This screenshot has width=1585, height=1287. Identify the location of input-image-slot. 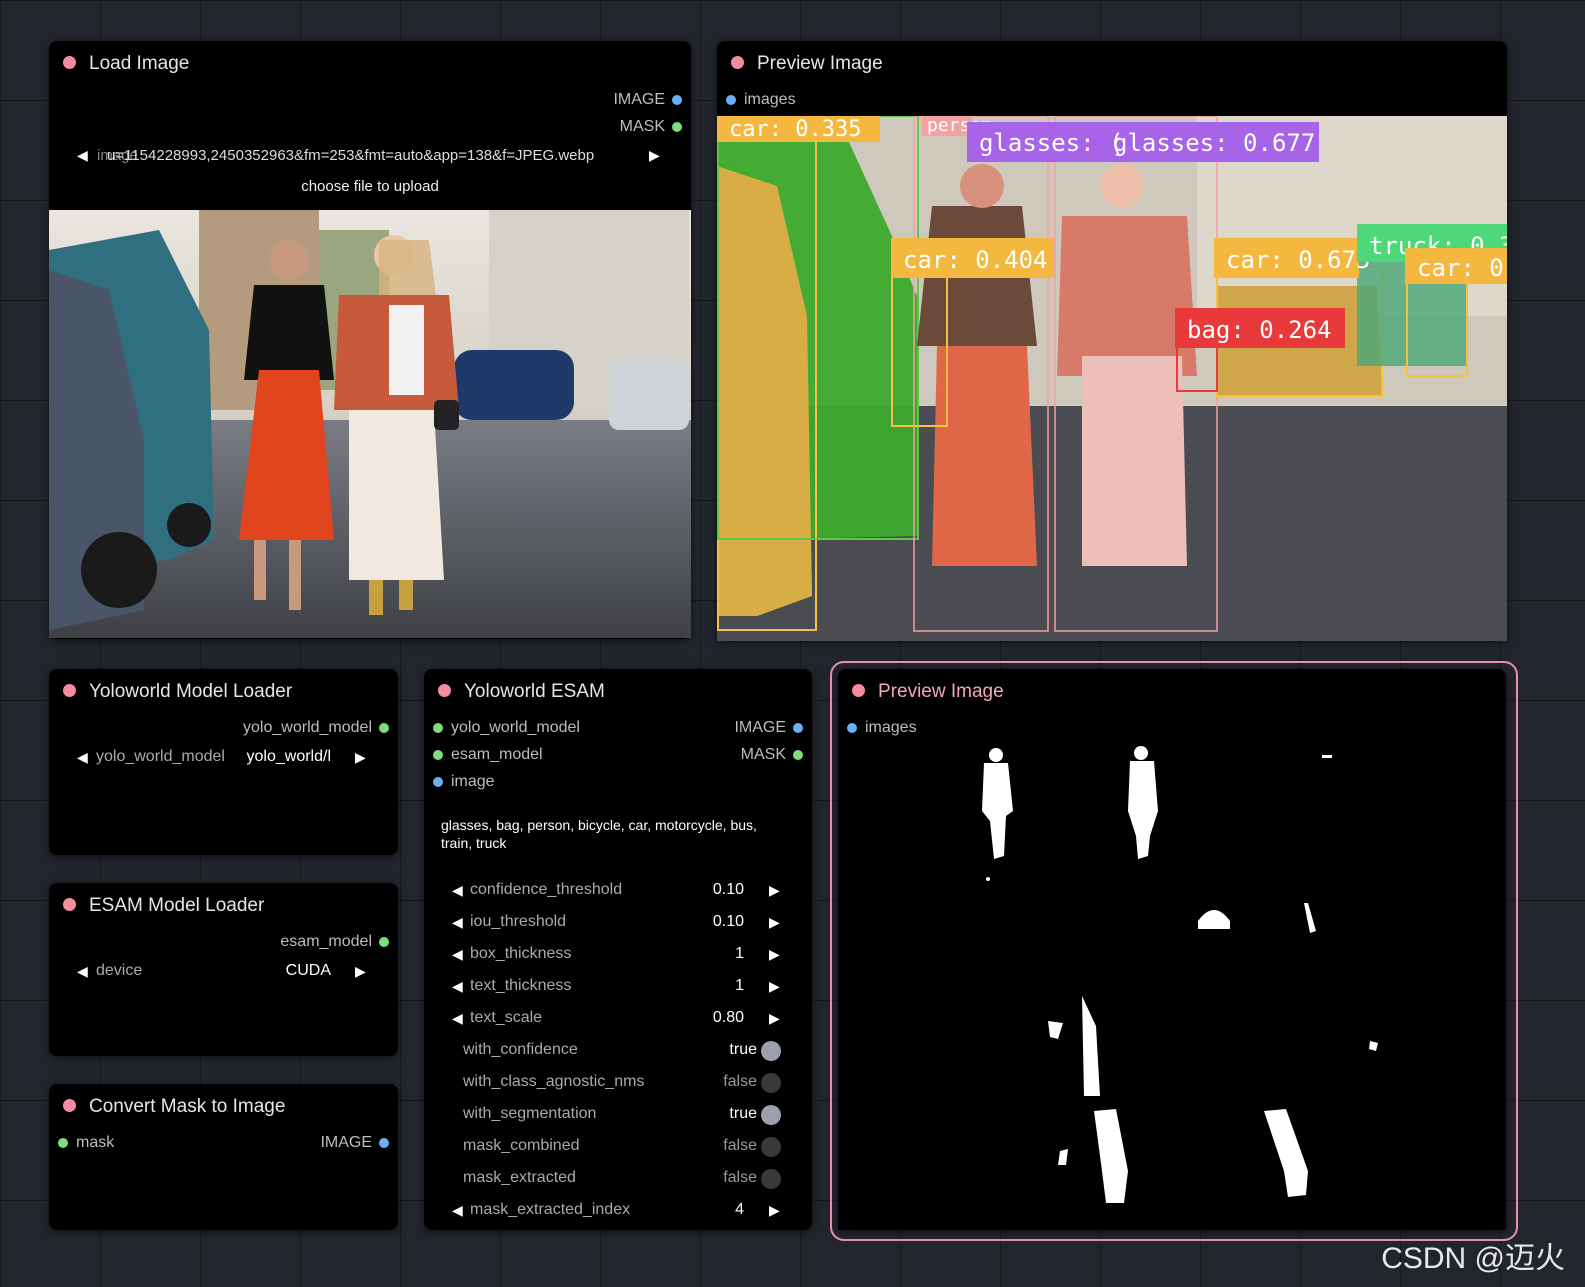
(438, 782).